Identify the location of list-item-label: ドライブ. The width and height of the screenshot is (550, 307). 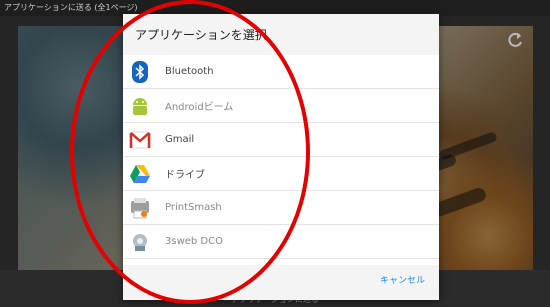
(185, 175).